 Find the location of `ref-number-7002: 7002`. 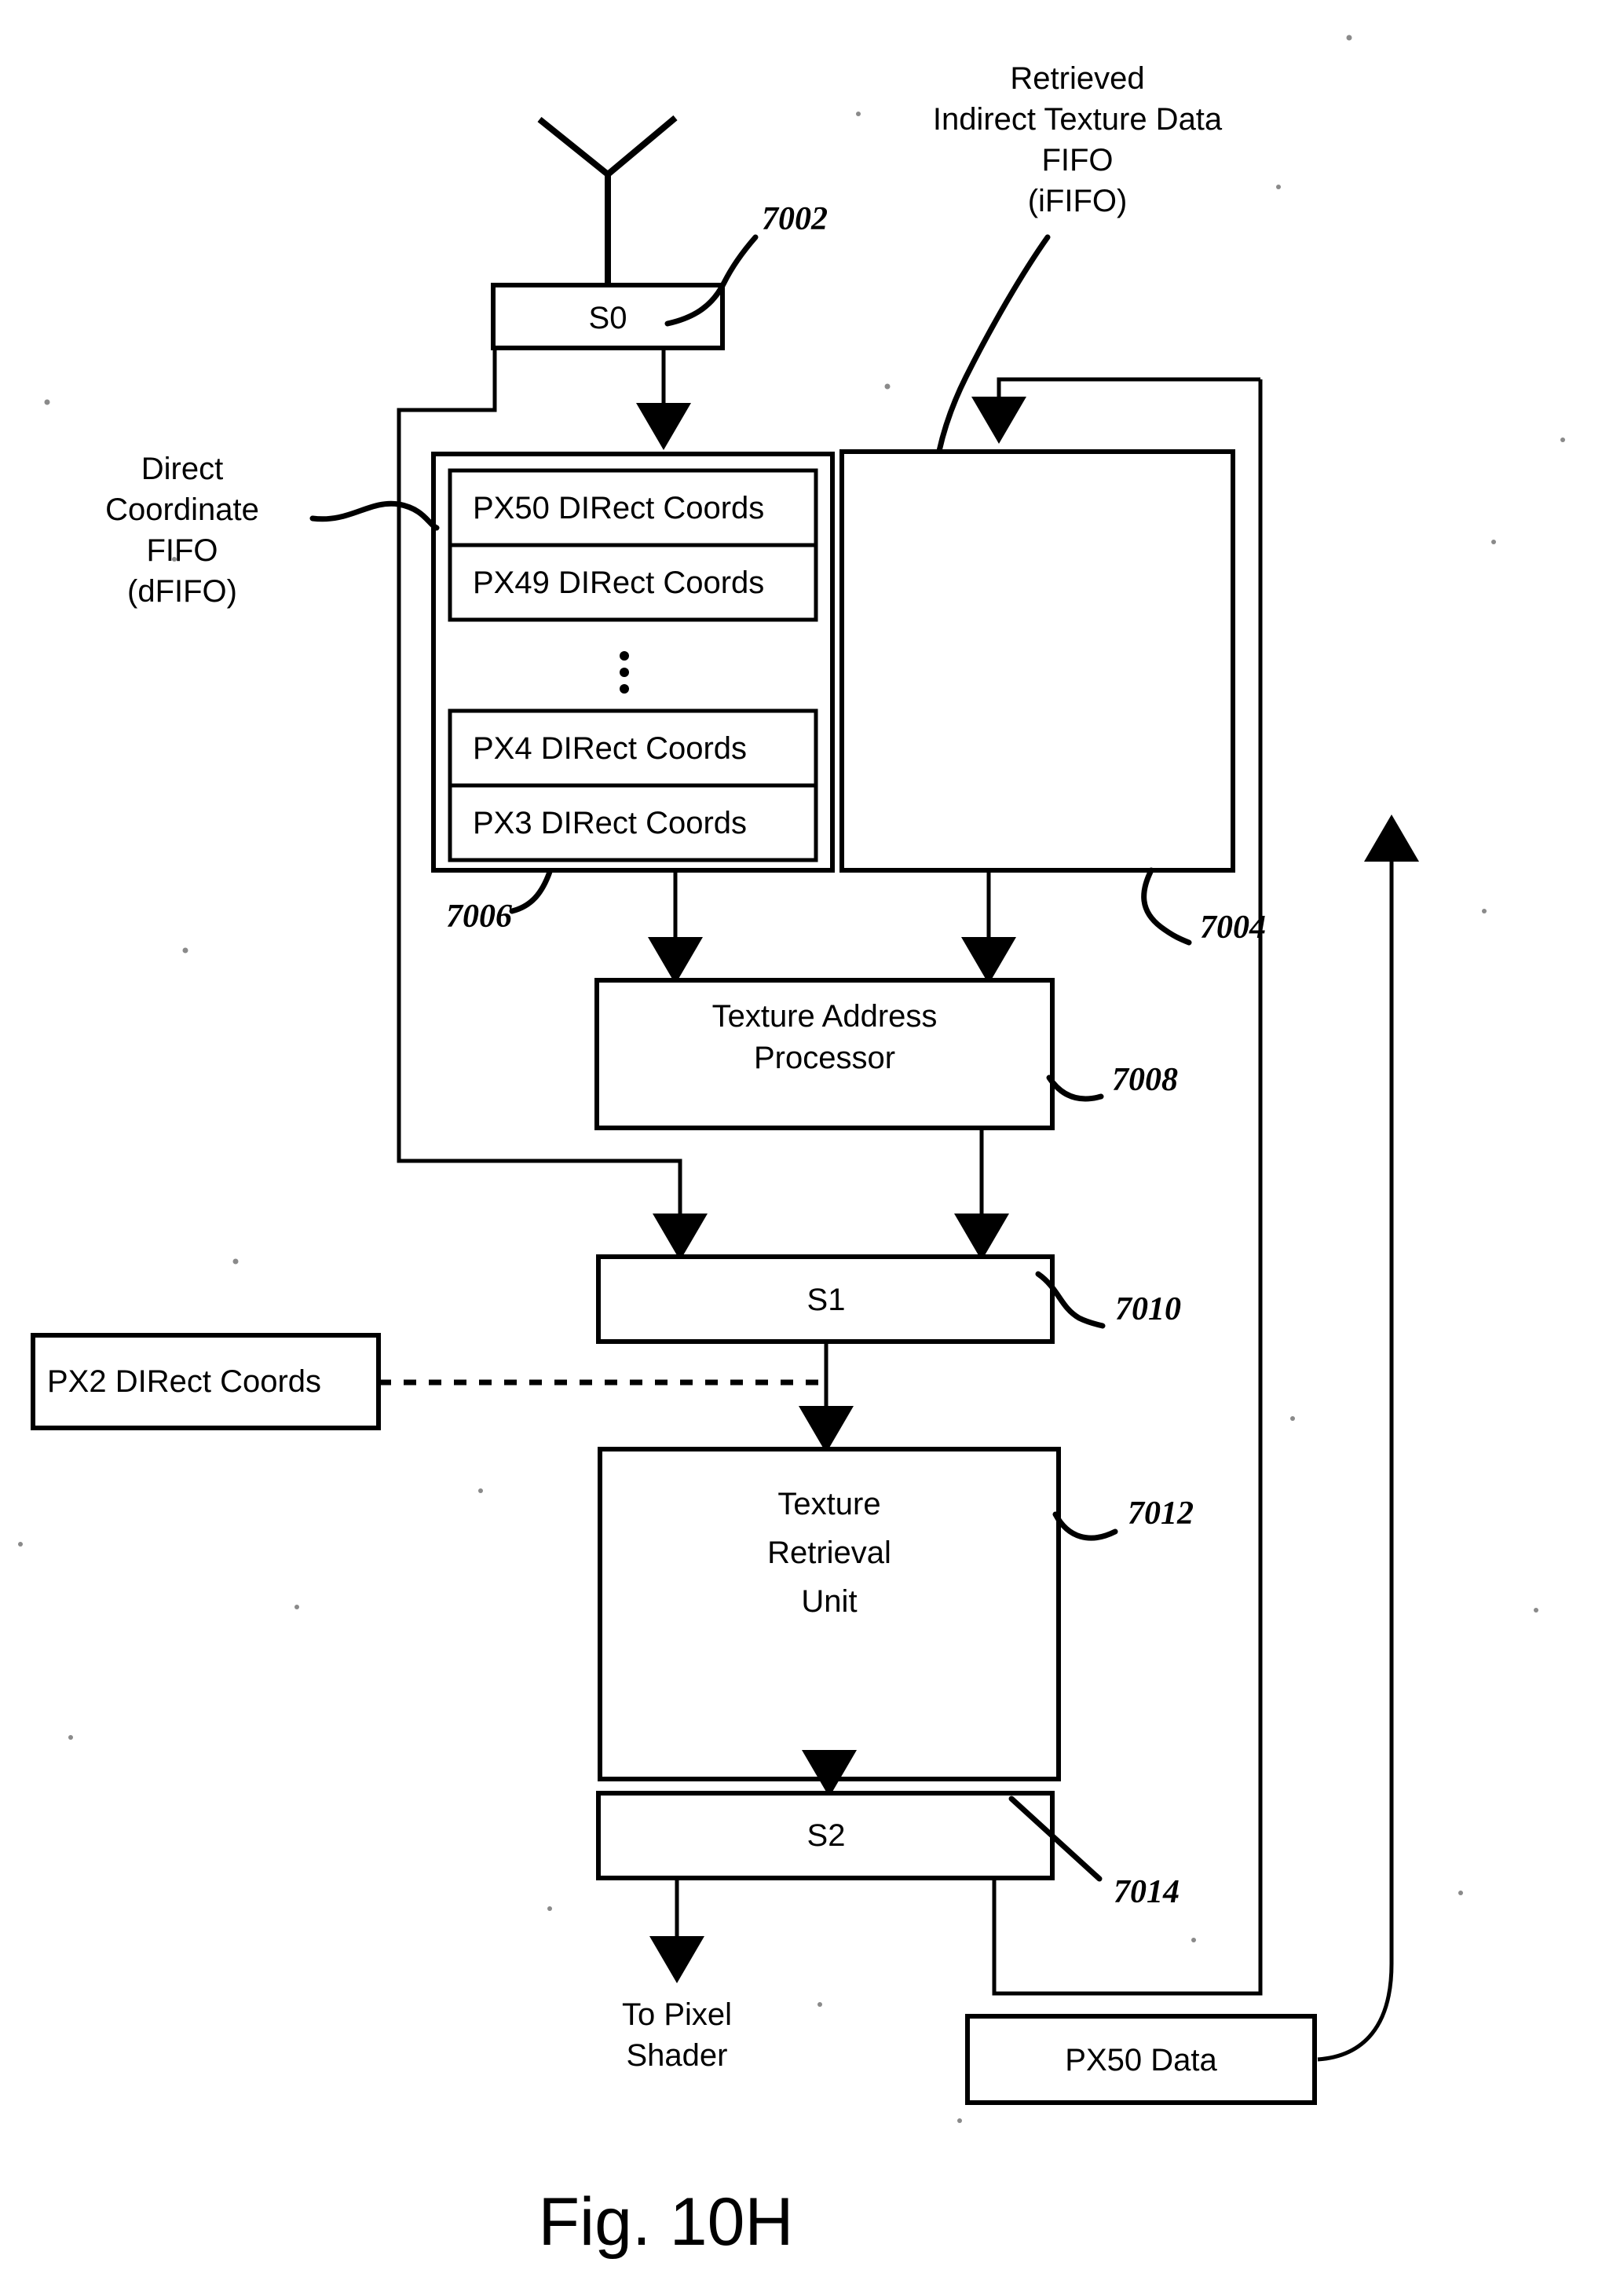

ref-number-7002: 7002 is located at coordinates (795, 219).